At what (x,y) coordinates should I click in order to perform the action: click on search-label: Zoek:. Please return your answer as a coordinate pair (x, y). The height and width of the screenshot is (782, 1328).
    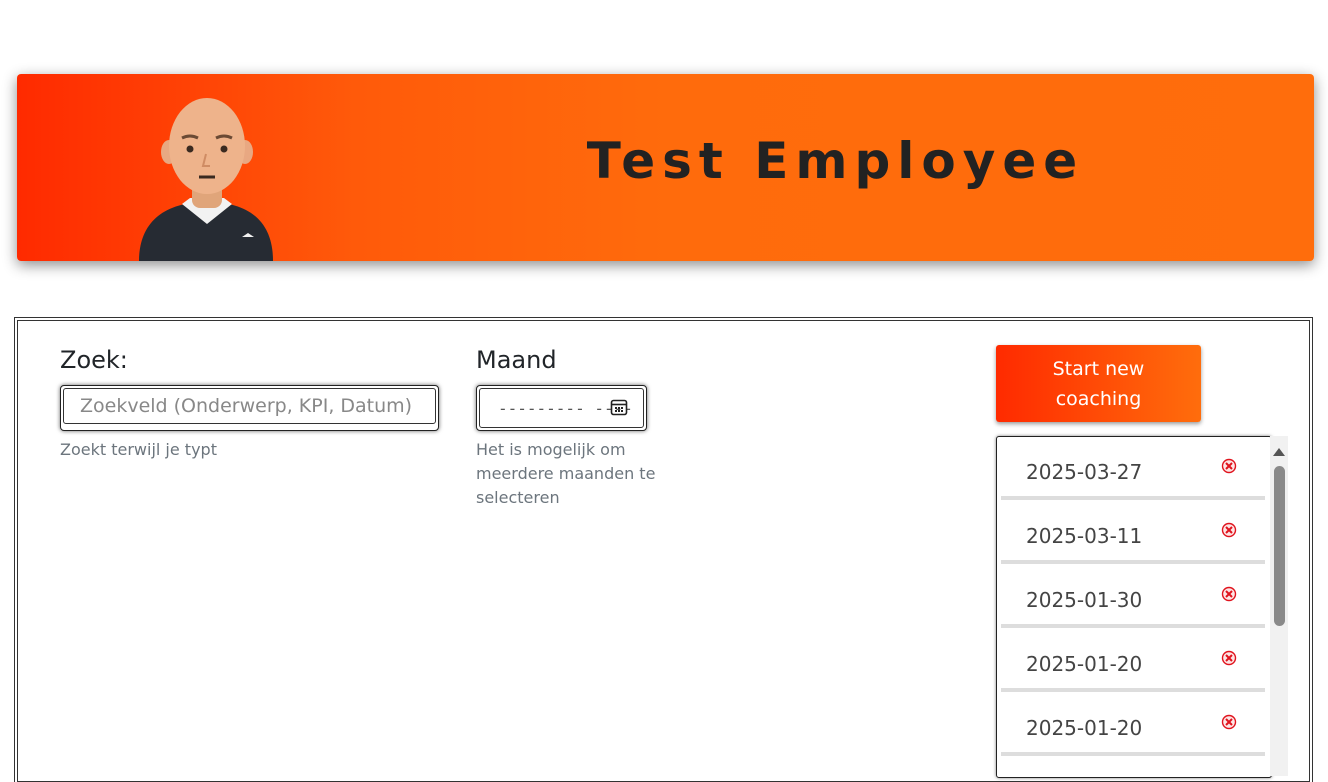
    Looking at the image, I should click on (94, 360).